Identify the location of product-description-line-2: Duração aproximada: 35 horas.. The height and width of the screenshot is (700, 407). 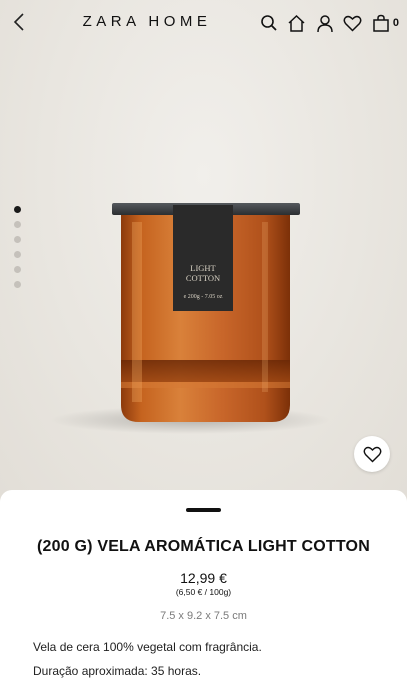
(117, 671).